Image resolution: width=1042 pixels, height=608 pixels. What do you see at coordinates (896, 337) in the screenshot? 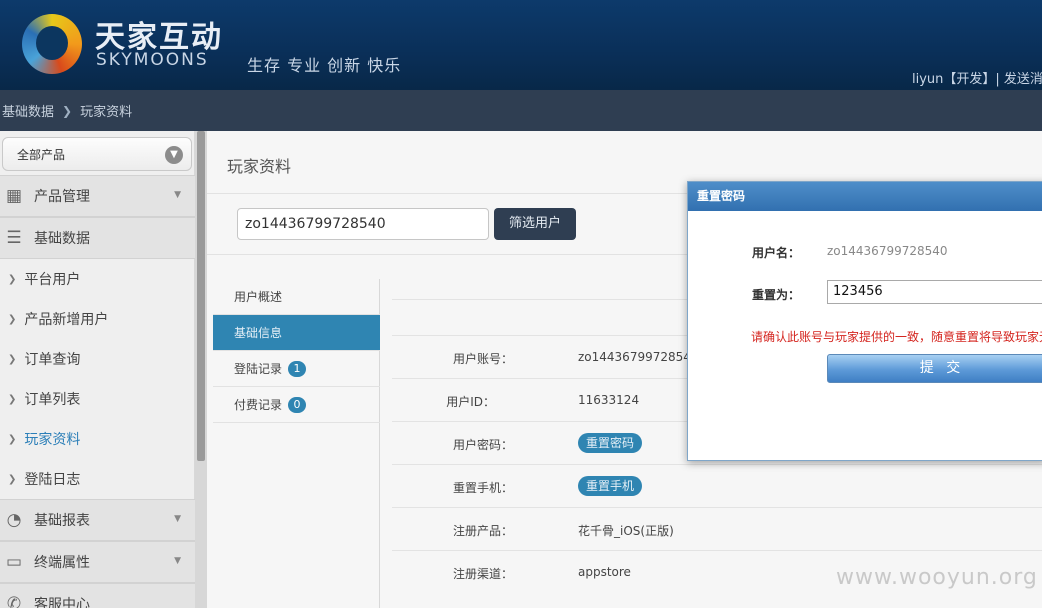
I see `warning-text: 请确认此账号与玩家提供的一致，随意重置将导致玩家无` at bounding box center [896, 337].